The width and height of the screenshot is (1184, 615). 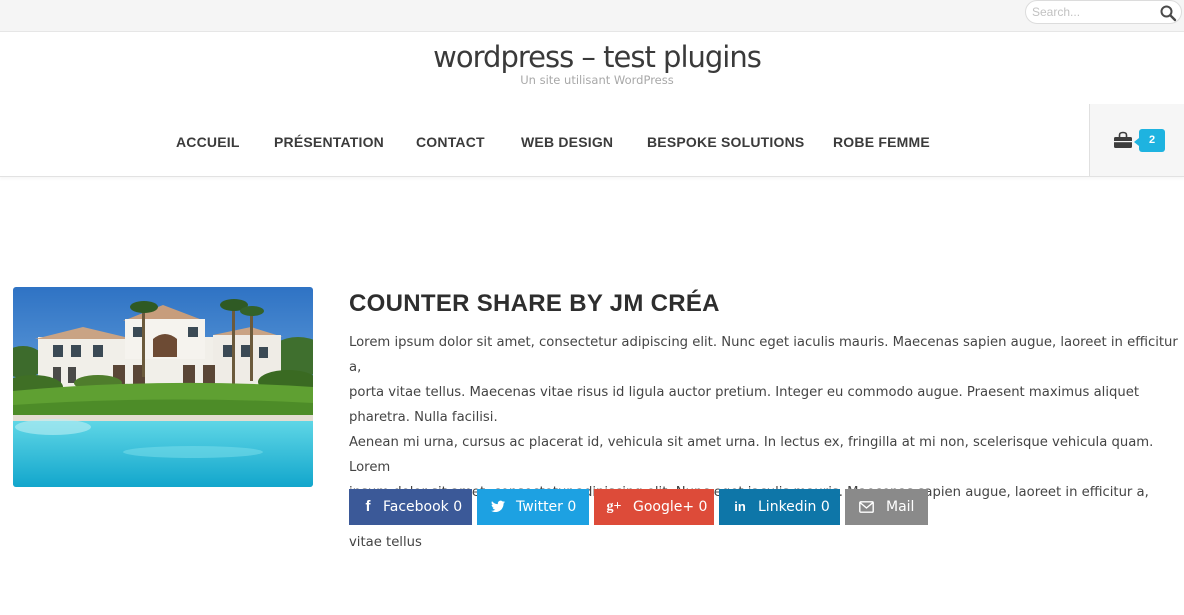 I want to click on search-icon, so click(x=1168, y=13).